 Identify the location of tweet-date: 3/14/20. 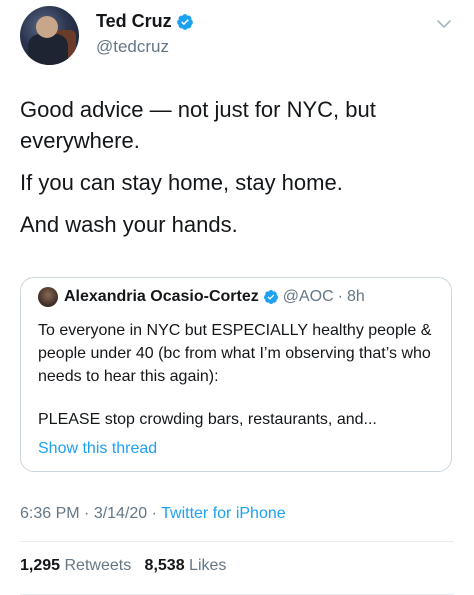
(120, 513).